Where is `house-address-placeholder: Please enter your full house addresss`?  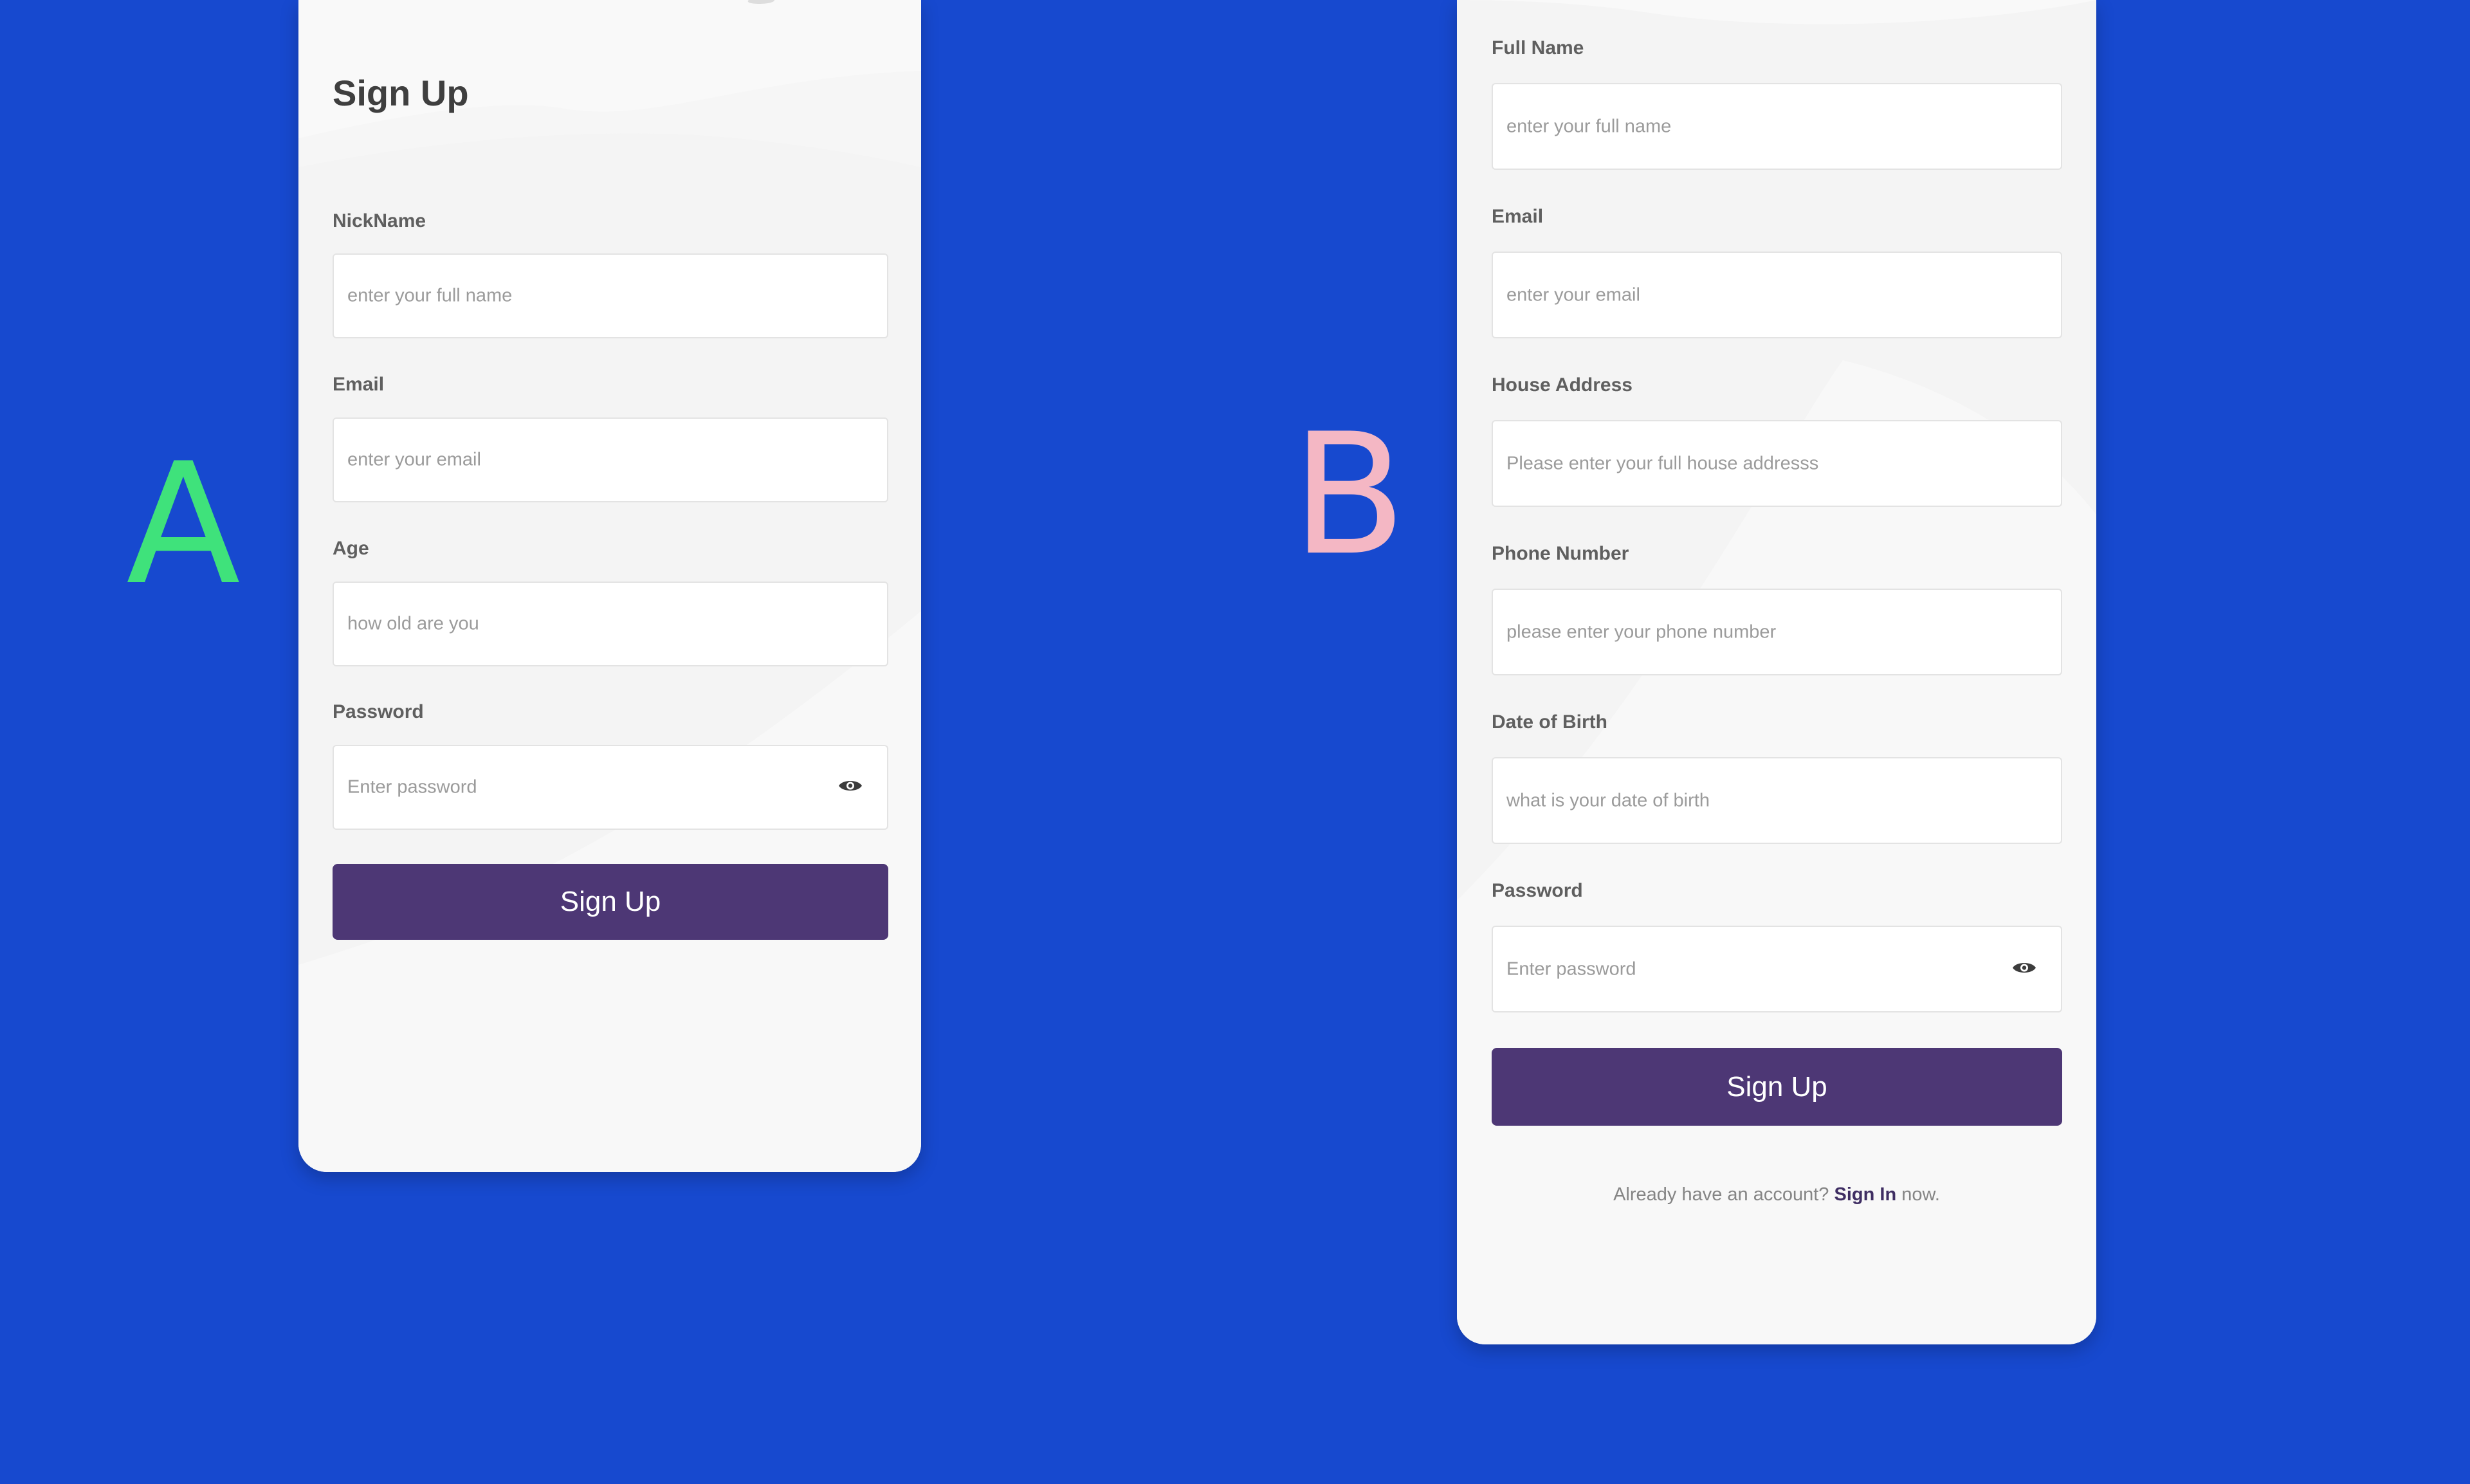 house-address-placeholder: Please enter your full house addresss is located at coordinates (1662, 463).